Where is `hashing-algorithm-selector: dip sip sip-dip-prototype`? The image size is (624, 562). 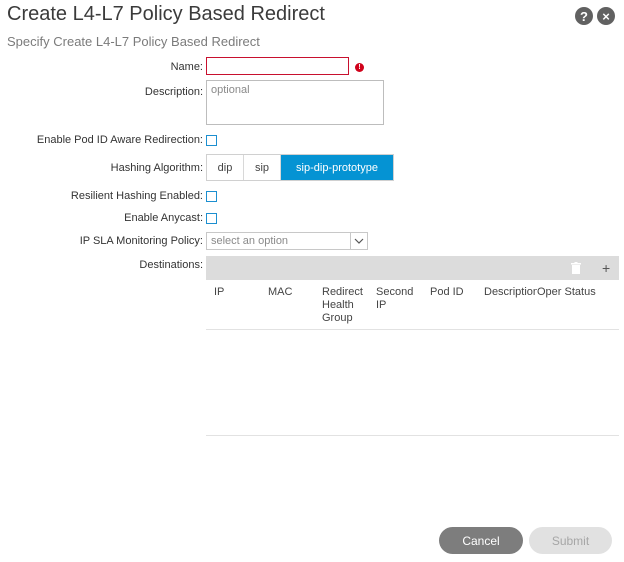 hashing-algorithm-selector: dip sip sip-dip-prototype is located at coordinates (300, 167).